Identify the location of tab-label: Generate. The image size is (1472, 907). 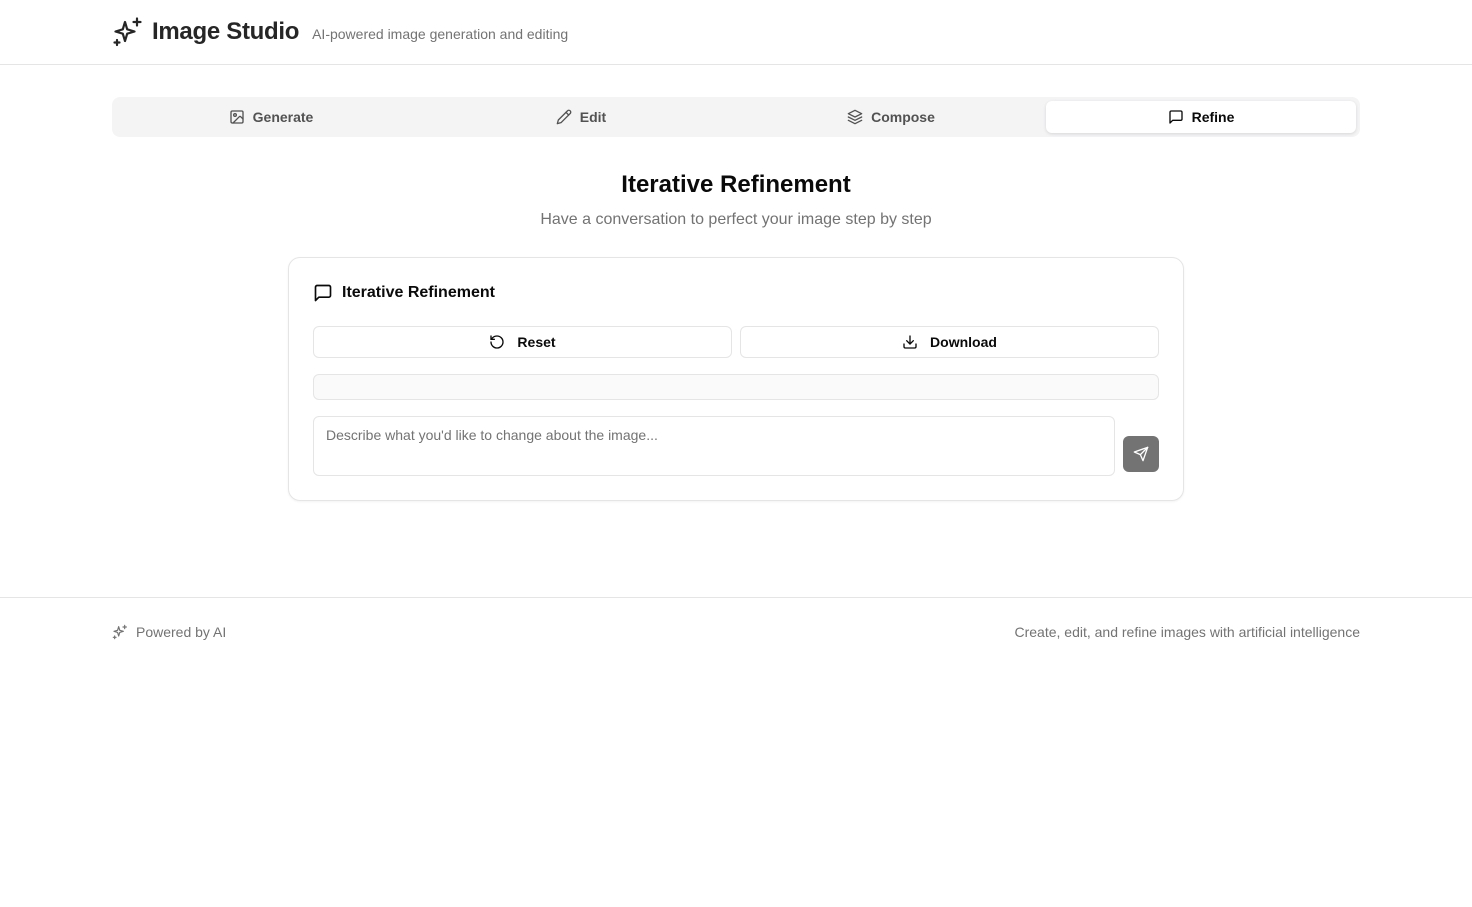
(283, 117).